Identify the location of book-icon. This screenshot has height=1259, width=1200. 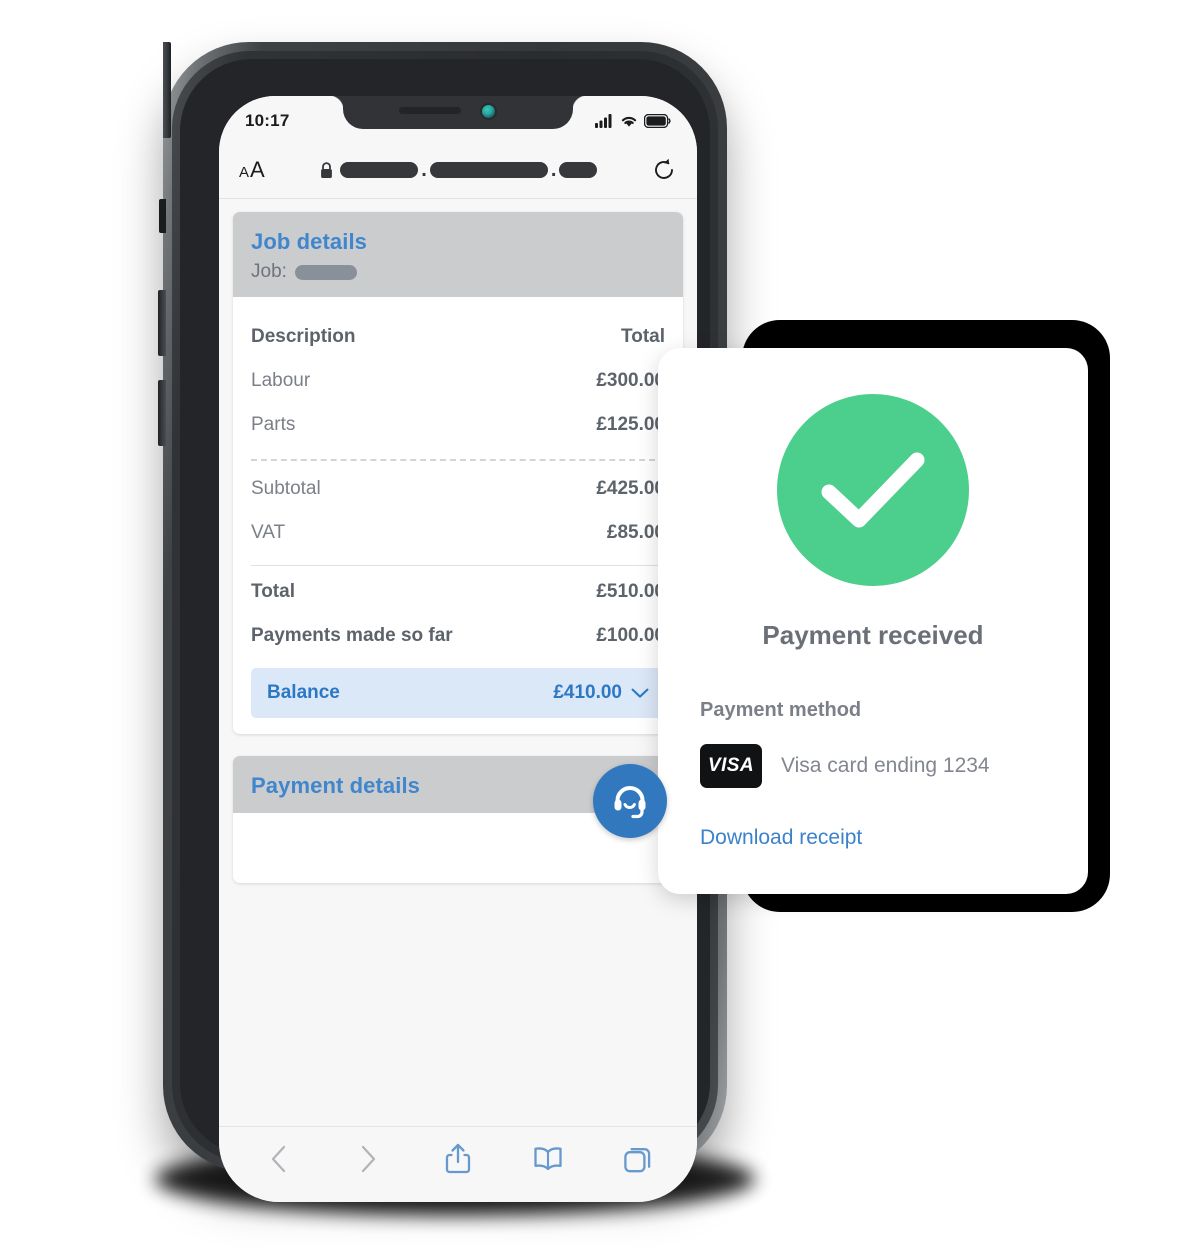
(548, 1158).